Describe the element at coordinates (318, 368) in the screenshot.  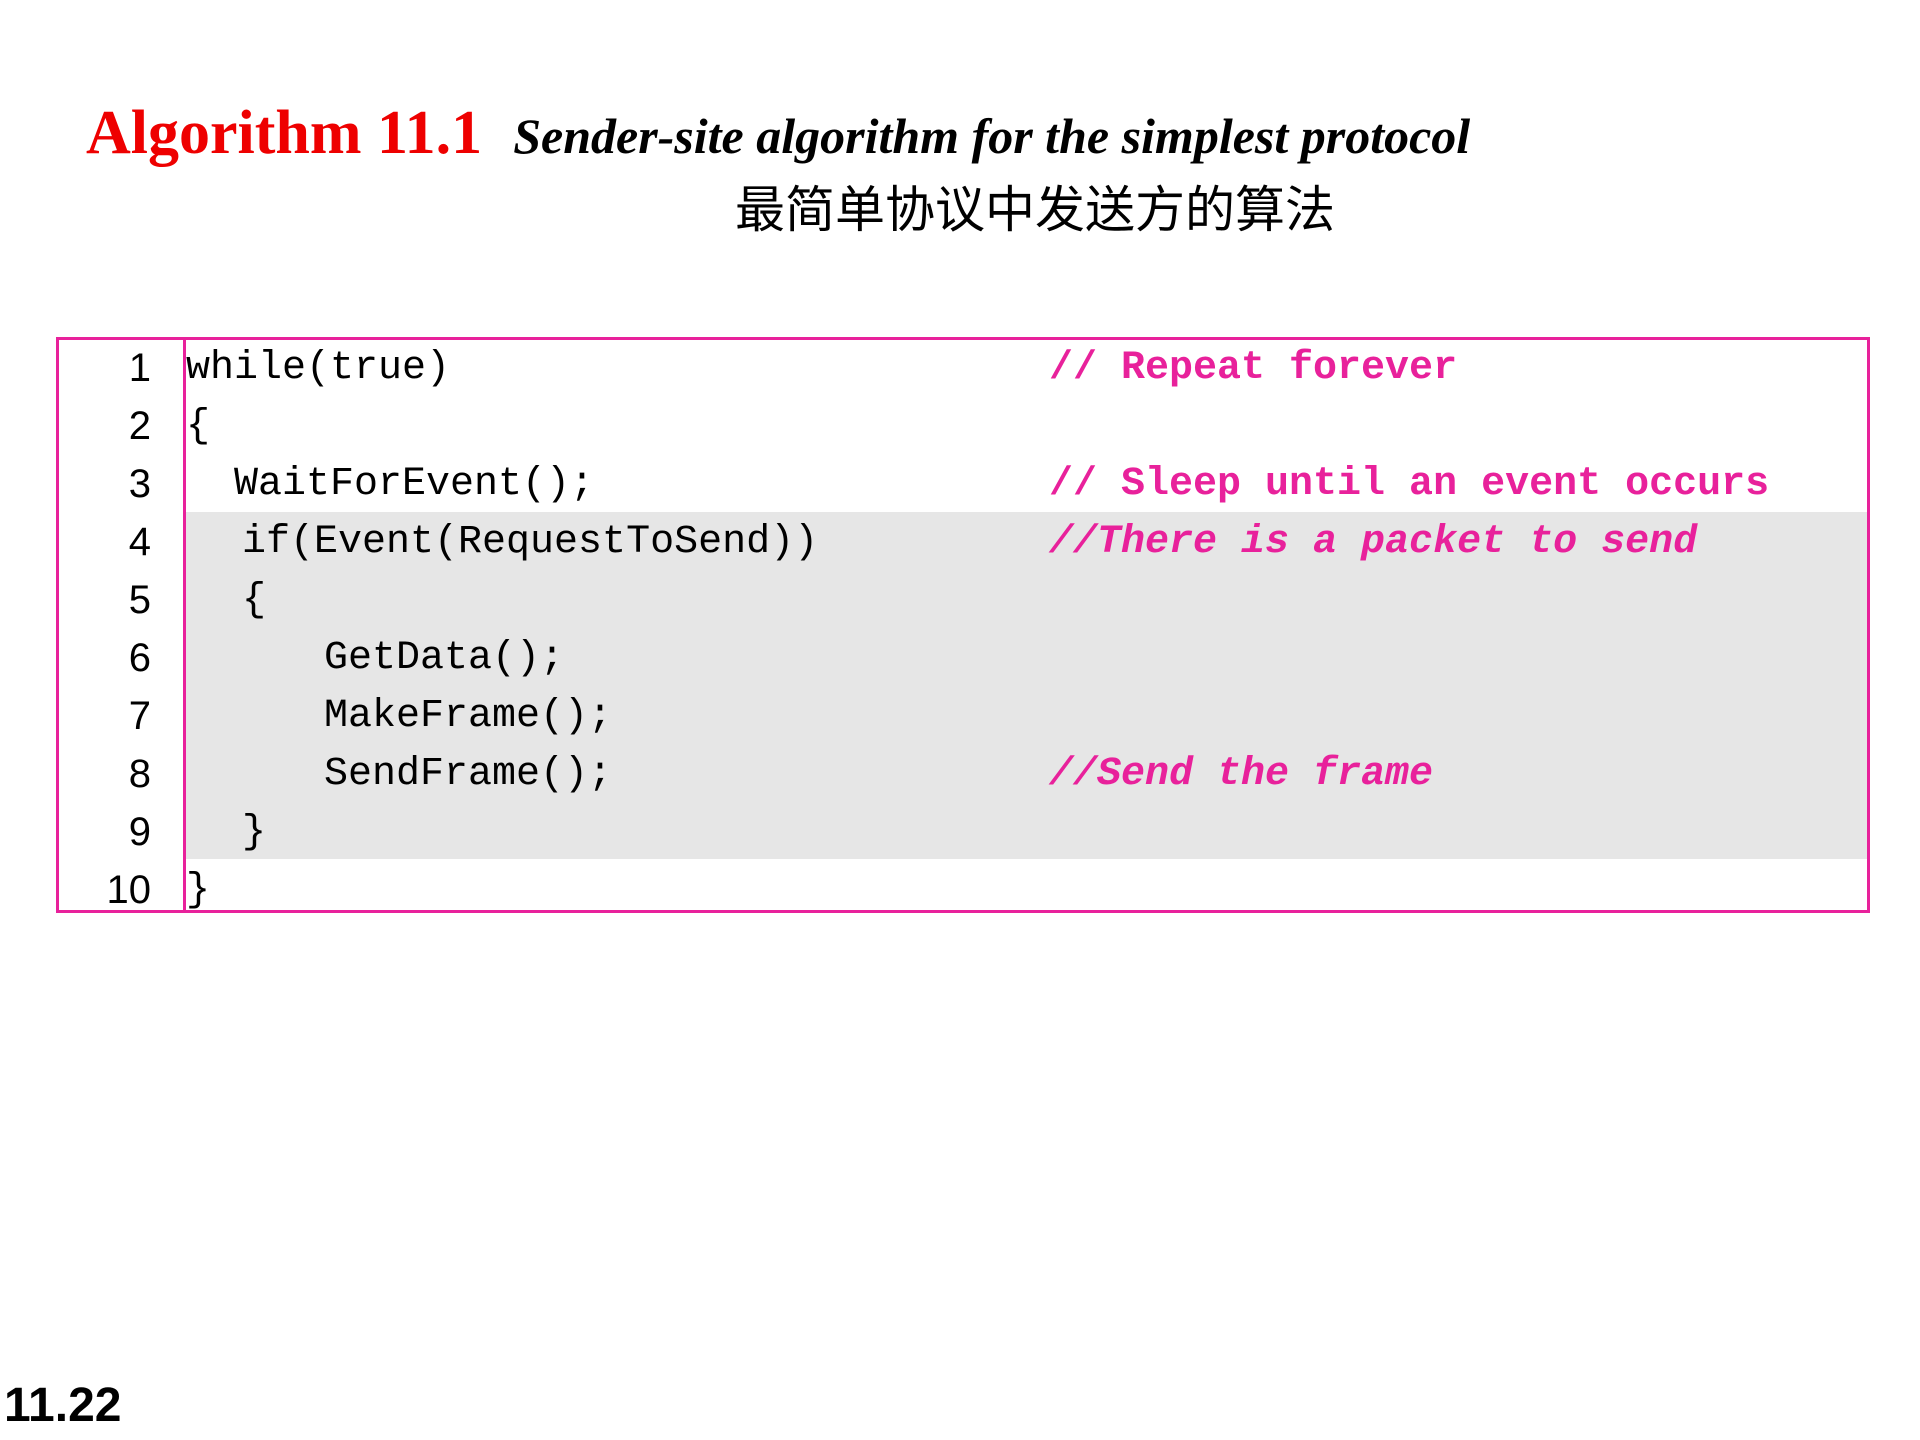
I see `code-text: while(true)` at that location.